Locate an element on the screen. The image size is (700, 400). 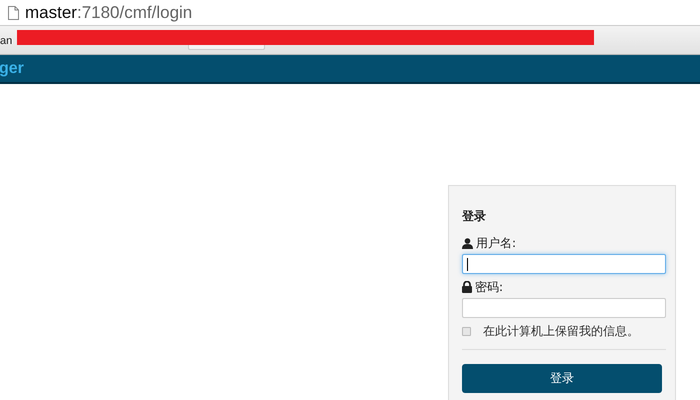
username-field is located at coordinates (564, 264).